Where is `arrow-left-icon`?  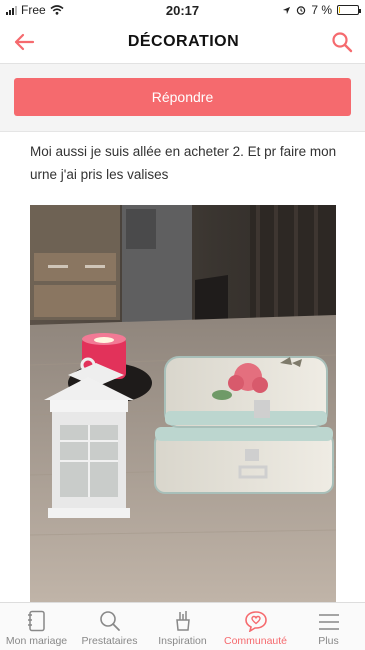
arrow-left-icon is located at coordinates (24, 42).